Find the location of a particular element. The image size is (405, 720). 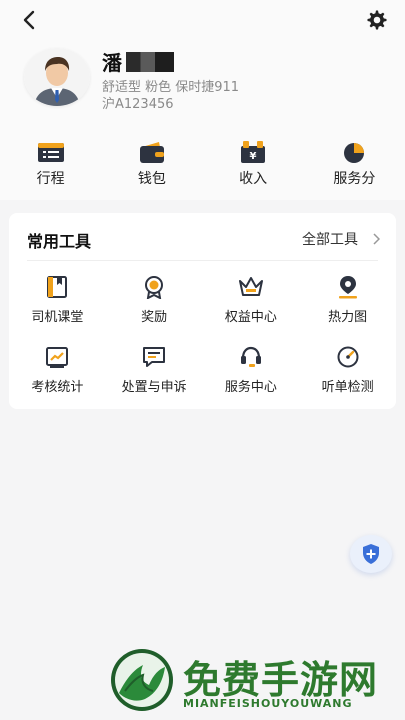

back-button is located at coordinates (30, 20).